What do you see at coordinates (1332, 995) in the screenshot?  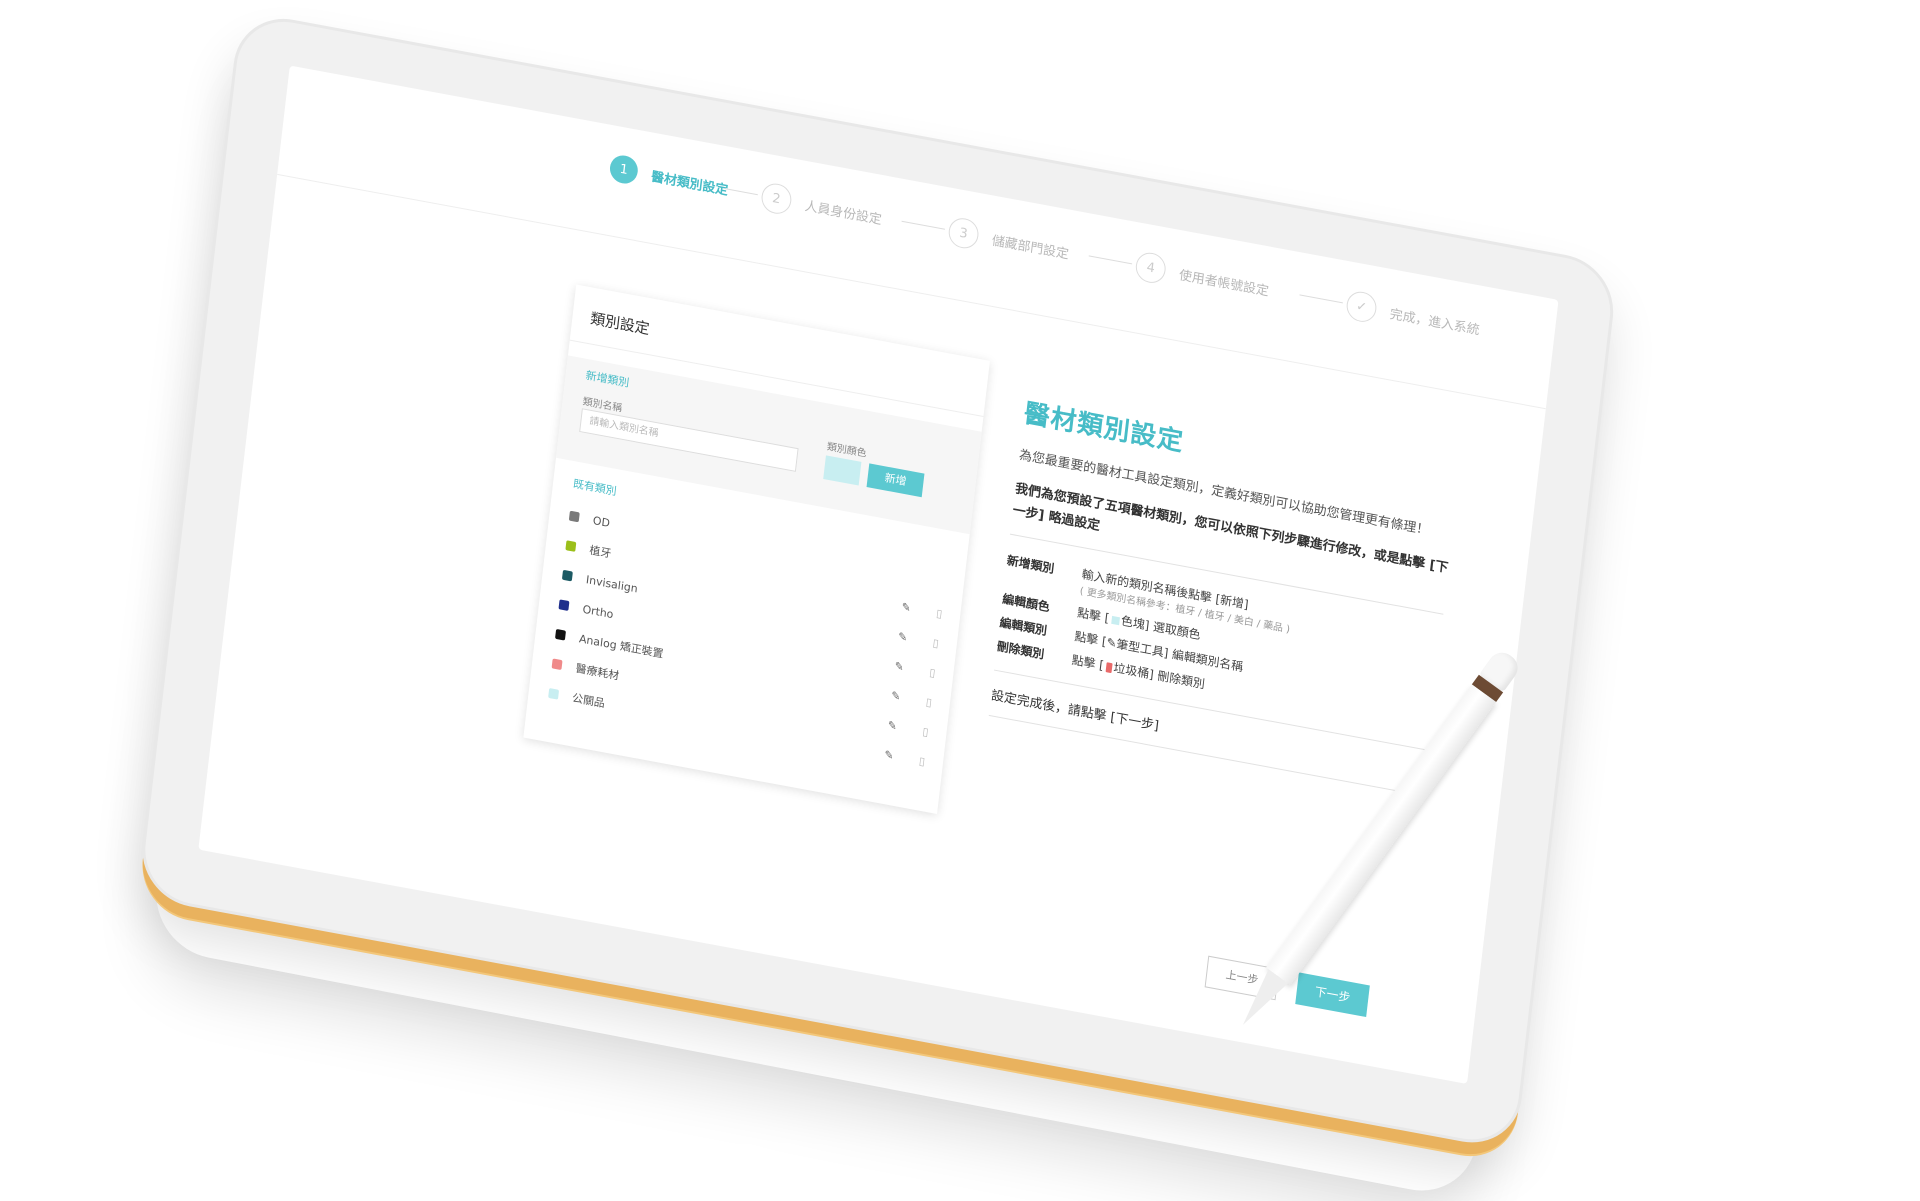 I see `next-step-button: 下一步` at bounding box center [1332, 995].